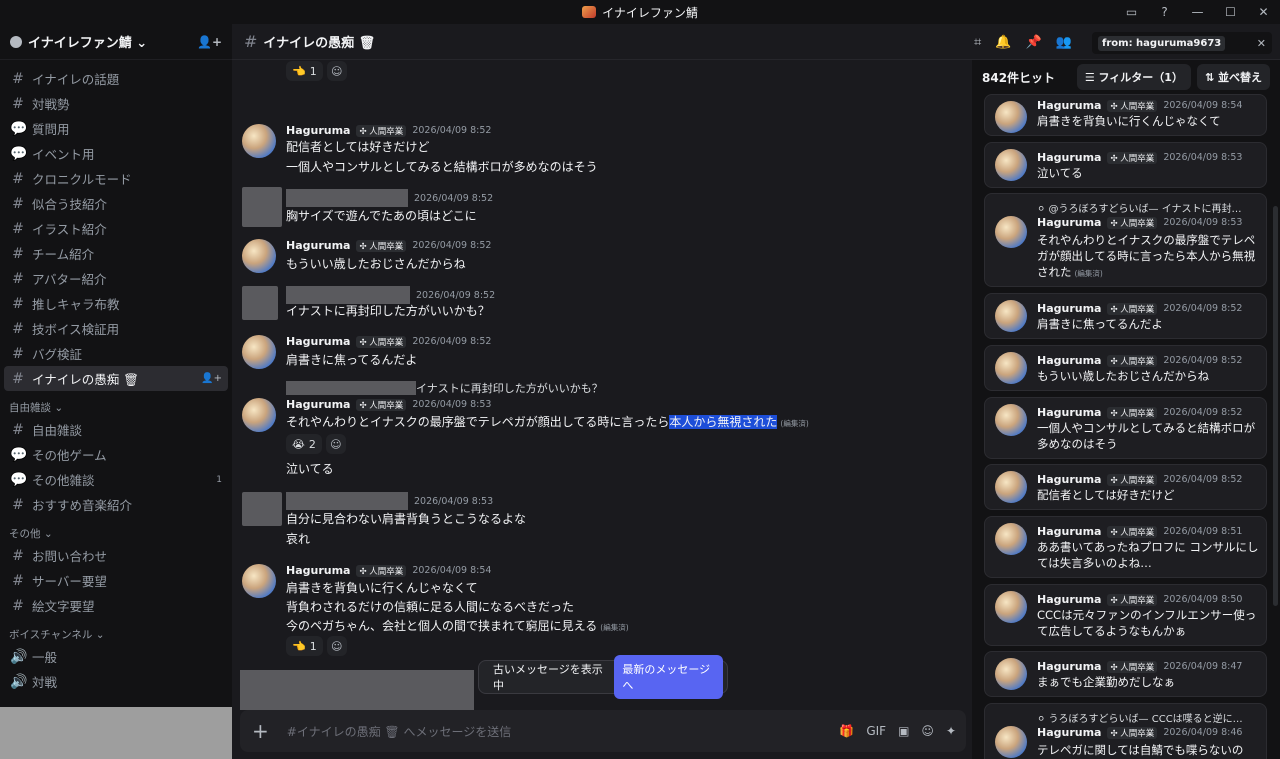  What do you see at coordinates (1275, 406) in the screenshot?
I see `results-scrollbar` at bounding box center [1275, 406].